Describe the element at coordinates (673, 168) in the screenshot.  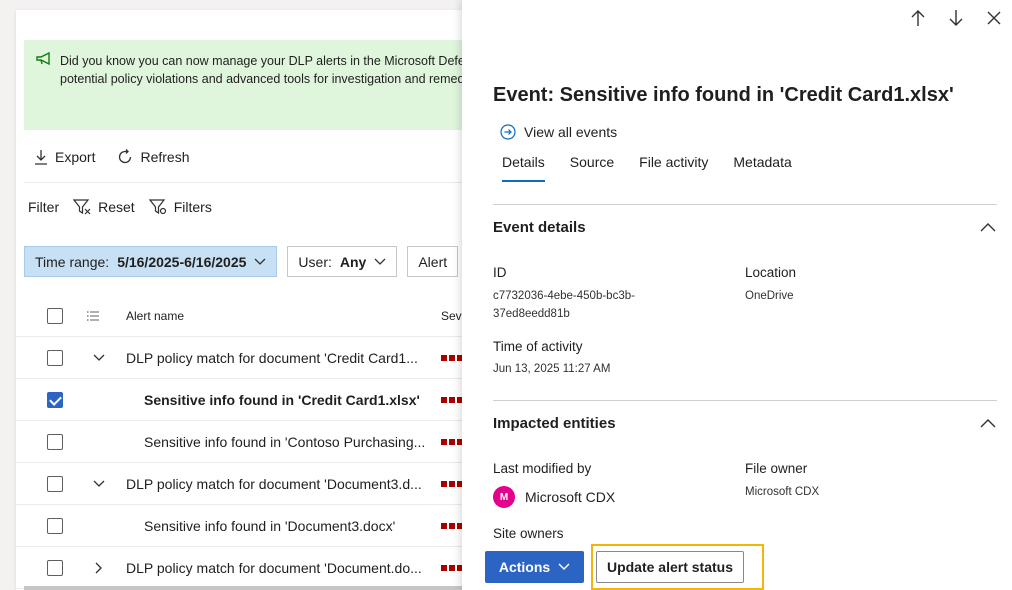
I see `tab-file-activity: File activity` at that location.